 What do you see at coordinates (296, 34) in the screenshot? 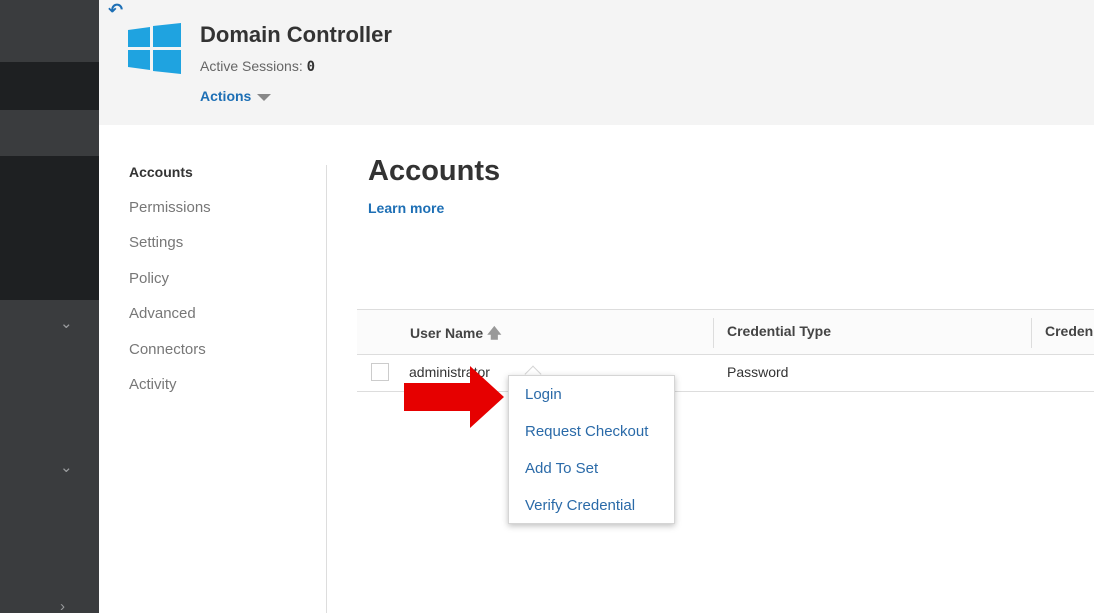
I see `page-title: Domain Controller` at bounding box center [296, 34].